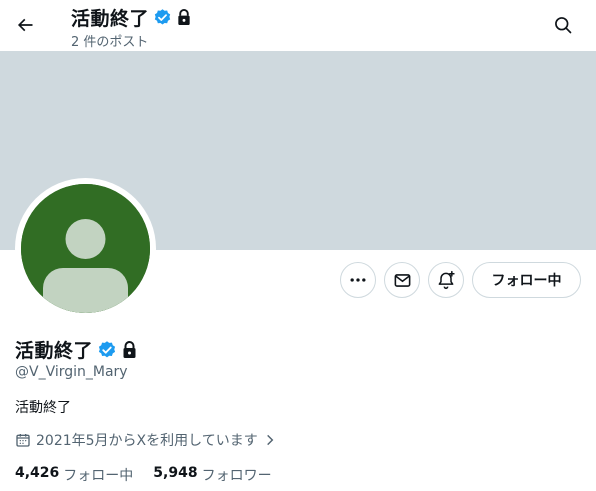 The height and width of the screenshot is (491, 596). I want to click on joined-date: 2021年5月からXを利用しています, so click(146, 440).